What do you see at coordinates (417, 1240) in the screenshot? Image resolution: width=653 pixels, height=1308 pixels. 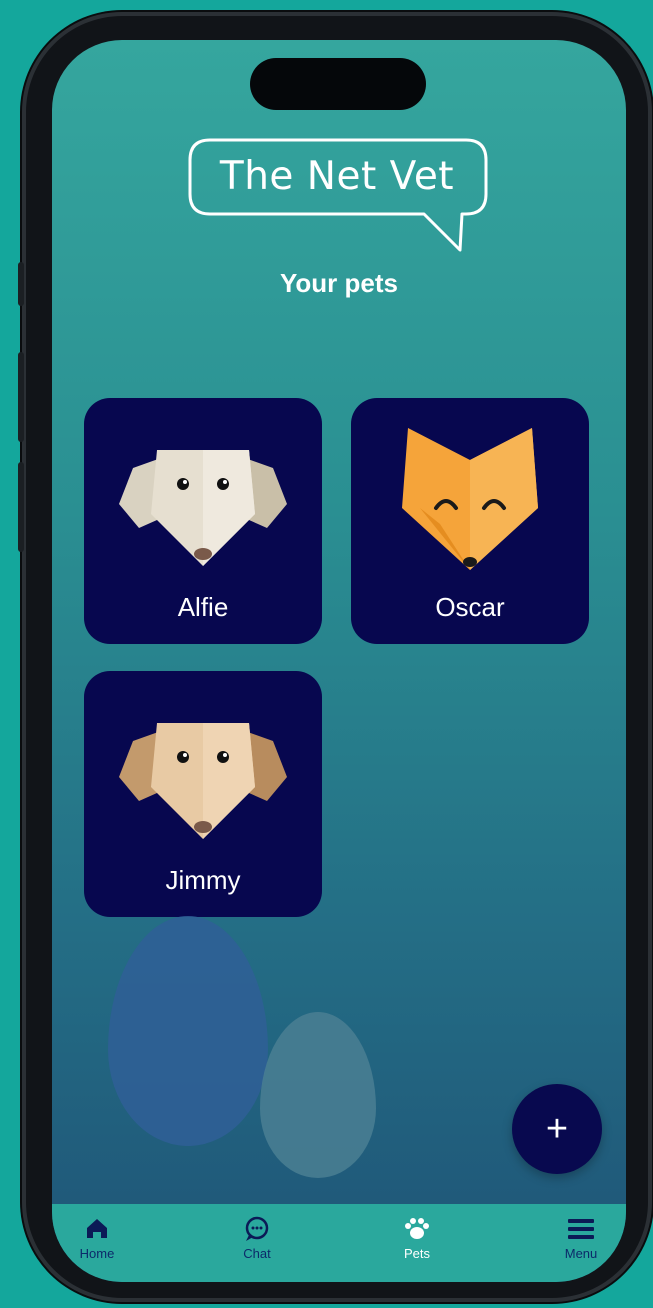 I see `tab-pets: Pets` at bounding box center [417, 1240].